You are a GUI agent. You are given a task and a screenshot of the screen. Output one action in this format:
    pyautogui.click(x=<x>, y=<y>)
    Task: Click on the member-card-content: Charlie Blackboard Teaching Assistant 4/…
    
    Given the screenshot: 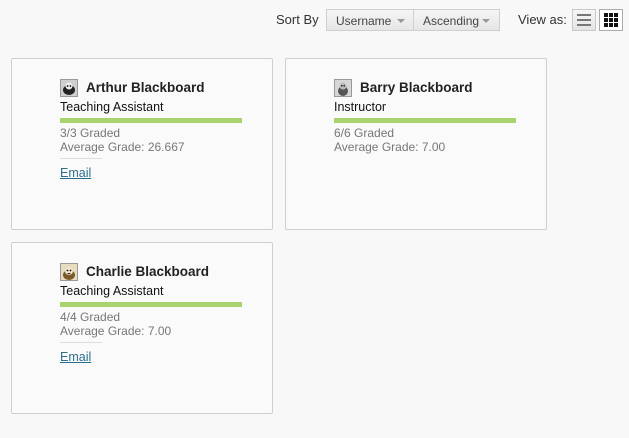 What is the action you would take?
    pyautogui.click(x=152, y=314)
    